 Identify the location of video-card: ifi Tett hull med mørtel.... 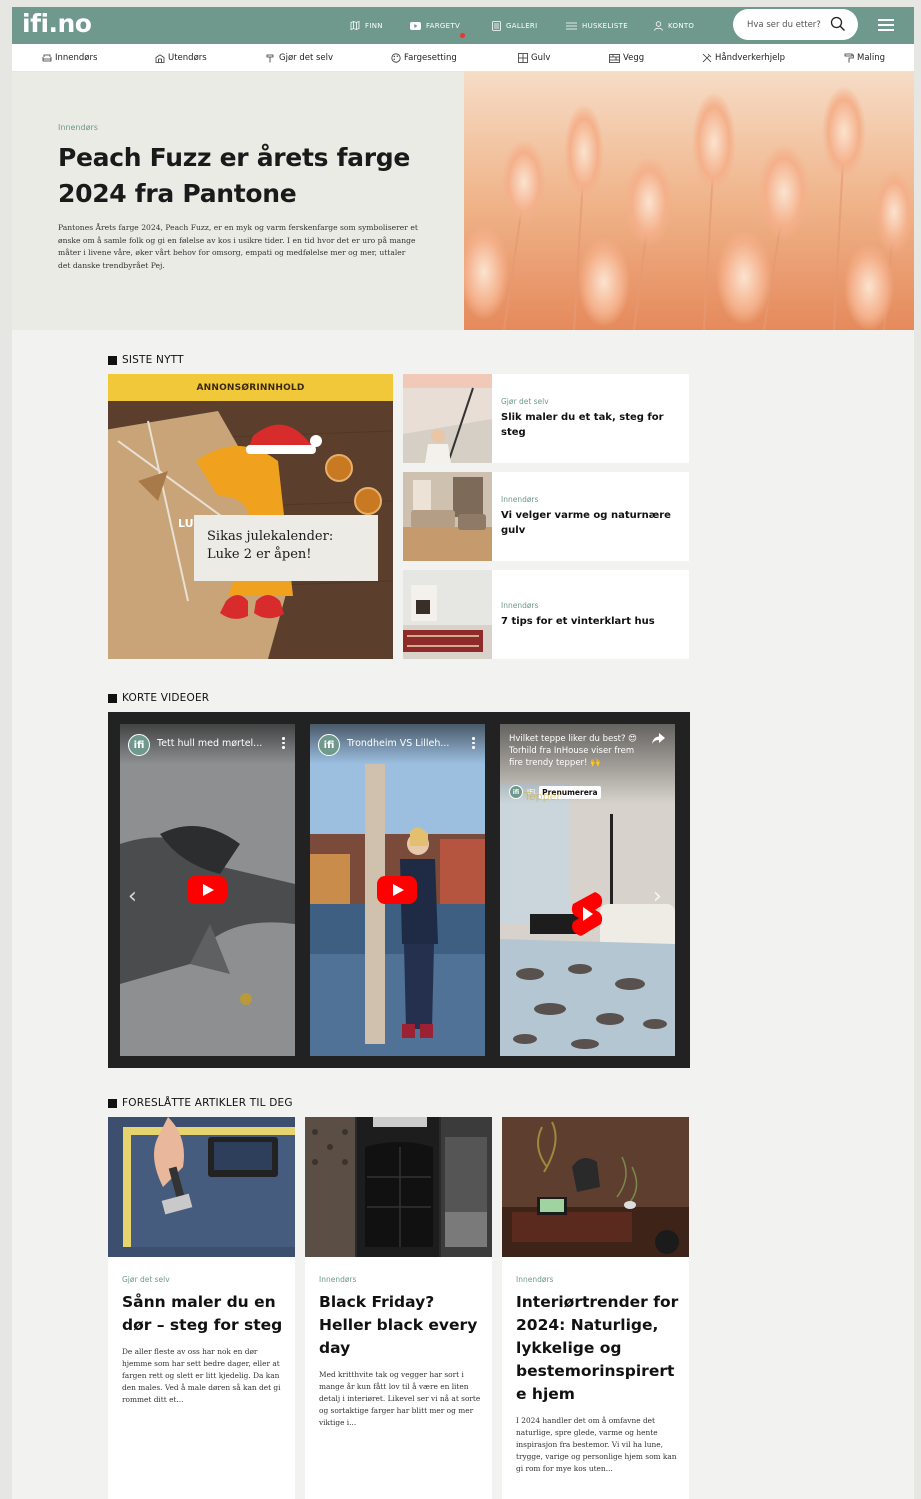
(207, 890).